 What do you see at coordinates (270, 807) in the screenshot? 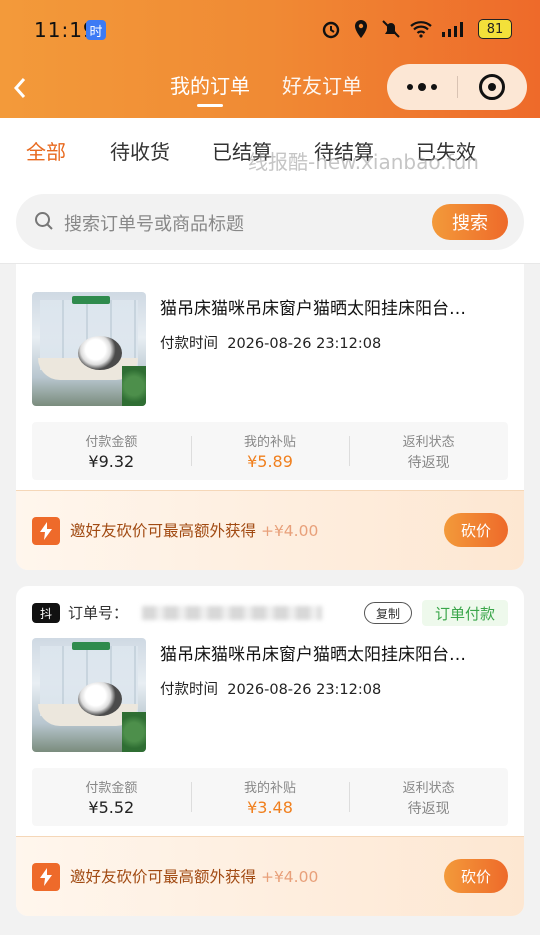
I see `stat-value: ¥3.48` at bounding box center [270, 807].